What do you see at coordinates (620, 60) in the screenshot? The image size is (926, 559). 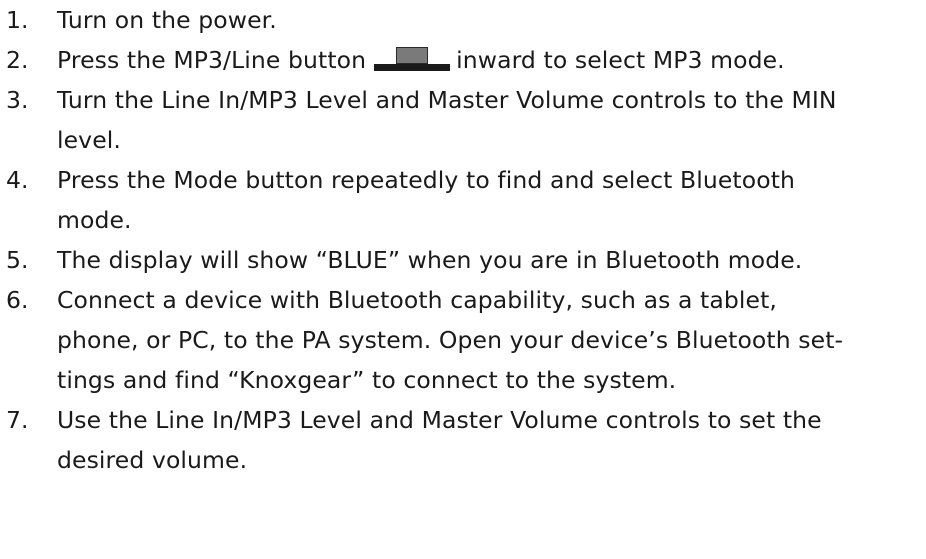 I see `step-text-after-icon: inward to select MP3 mode.` at bounding box center [620, 60].